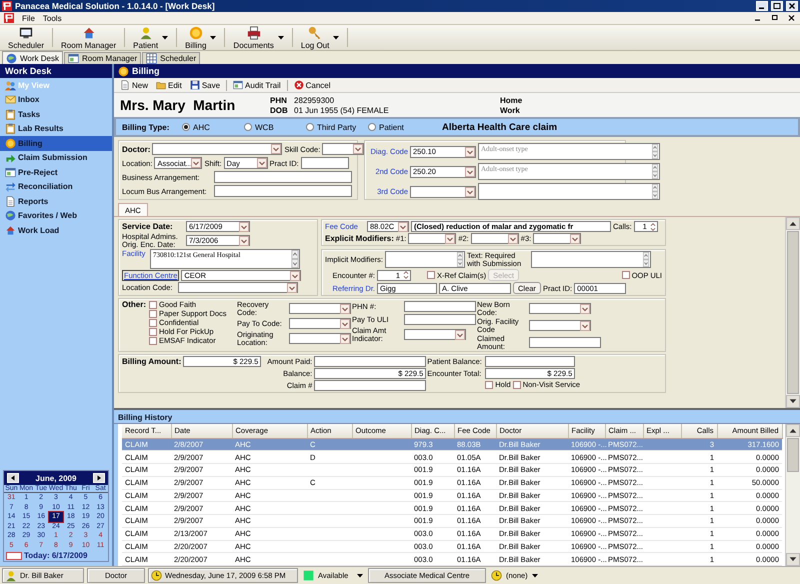 The height and width of the screenshot is (584, 800). What do you see at coordinates (7, 6) in the screenshot?
I see `app-logo-icon` at bounding box center [7, 6].